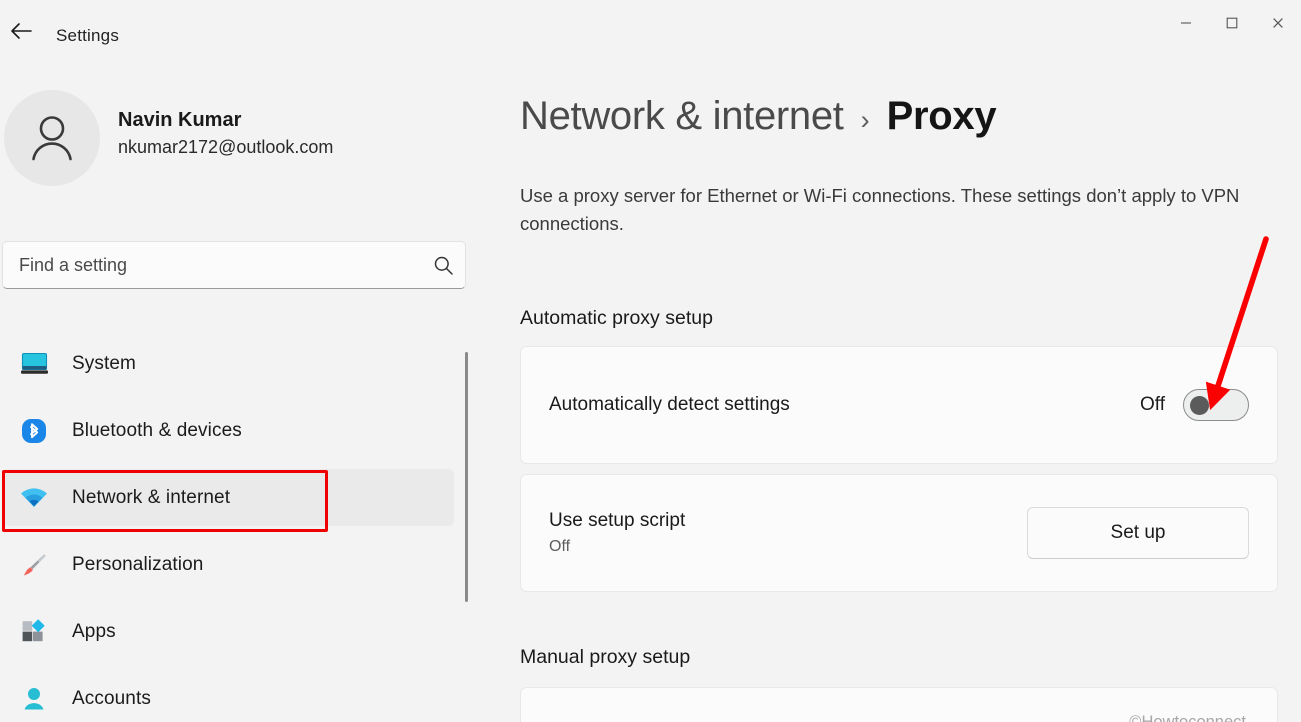 This screenshot has height=722, width=1301. What do you see at coordinates (34, 498) in the screenshot?
I see `wifi-icon` at bounding box center [34, 498].